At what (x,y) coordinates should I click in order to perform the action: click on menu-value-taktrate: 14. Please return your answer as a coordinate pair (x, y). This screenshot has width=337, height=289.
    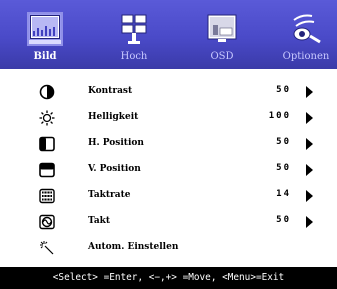
    Looking at the image, I should click on (283, 194).